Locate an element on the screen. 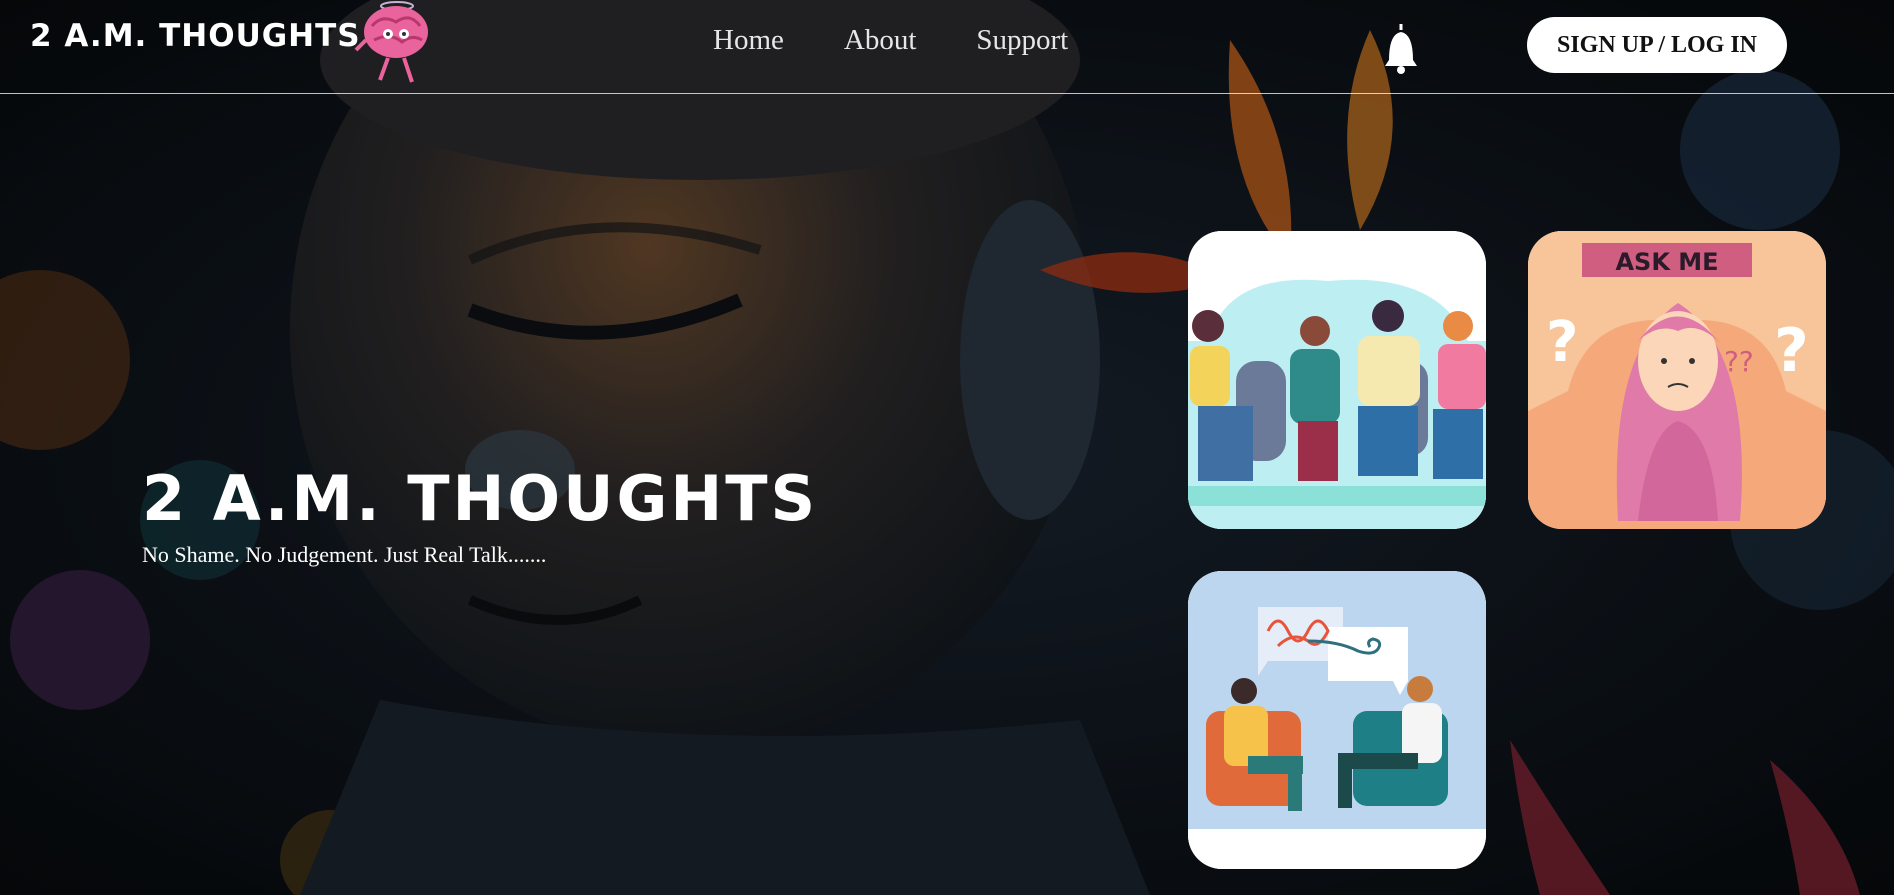 The image size is (1894, 895). group-therapy-card is located at coordinates (1337, 380).